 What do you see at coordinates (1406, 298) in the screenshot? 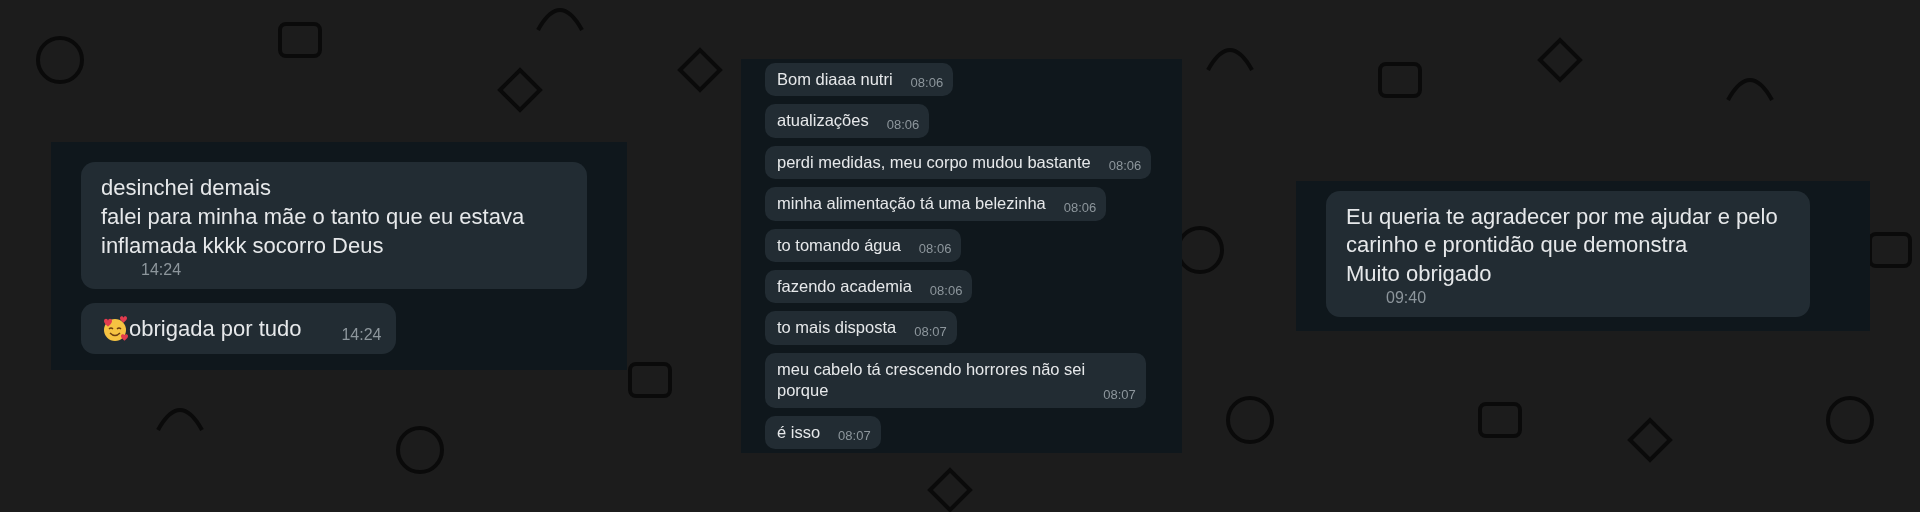
I see `message-time: 09:40` at bounding box center [1406, 298].